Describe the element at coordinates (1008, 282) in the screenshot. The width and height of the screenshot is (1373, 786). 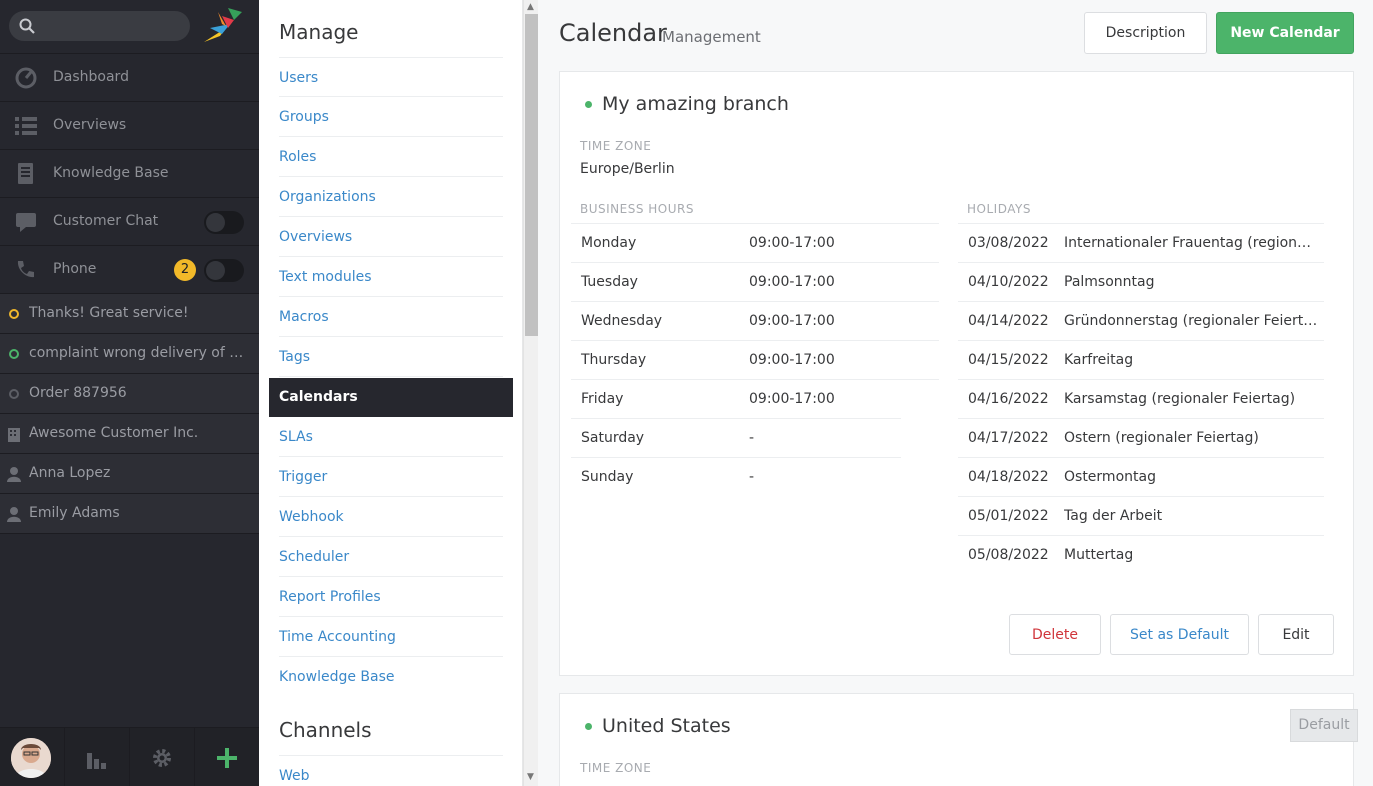
I see `holiday-date: 04/10/2022` at that location.